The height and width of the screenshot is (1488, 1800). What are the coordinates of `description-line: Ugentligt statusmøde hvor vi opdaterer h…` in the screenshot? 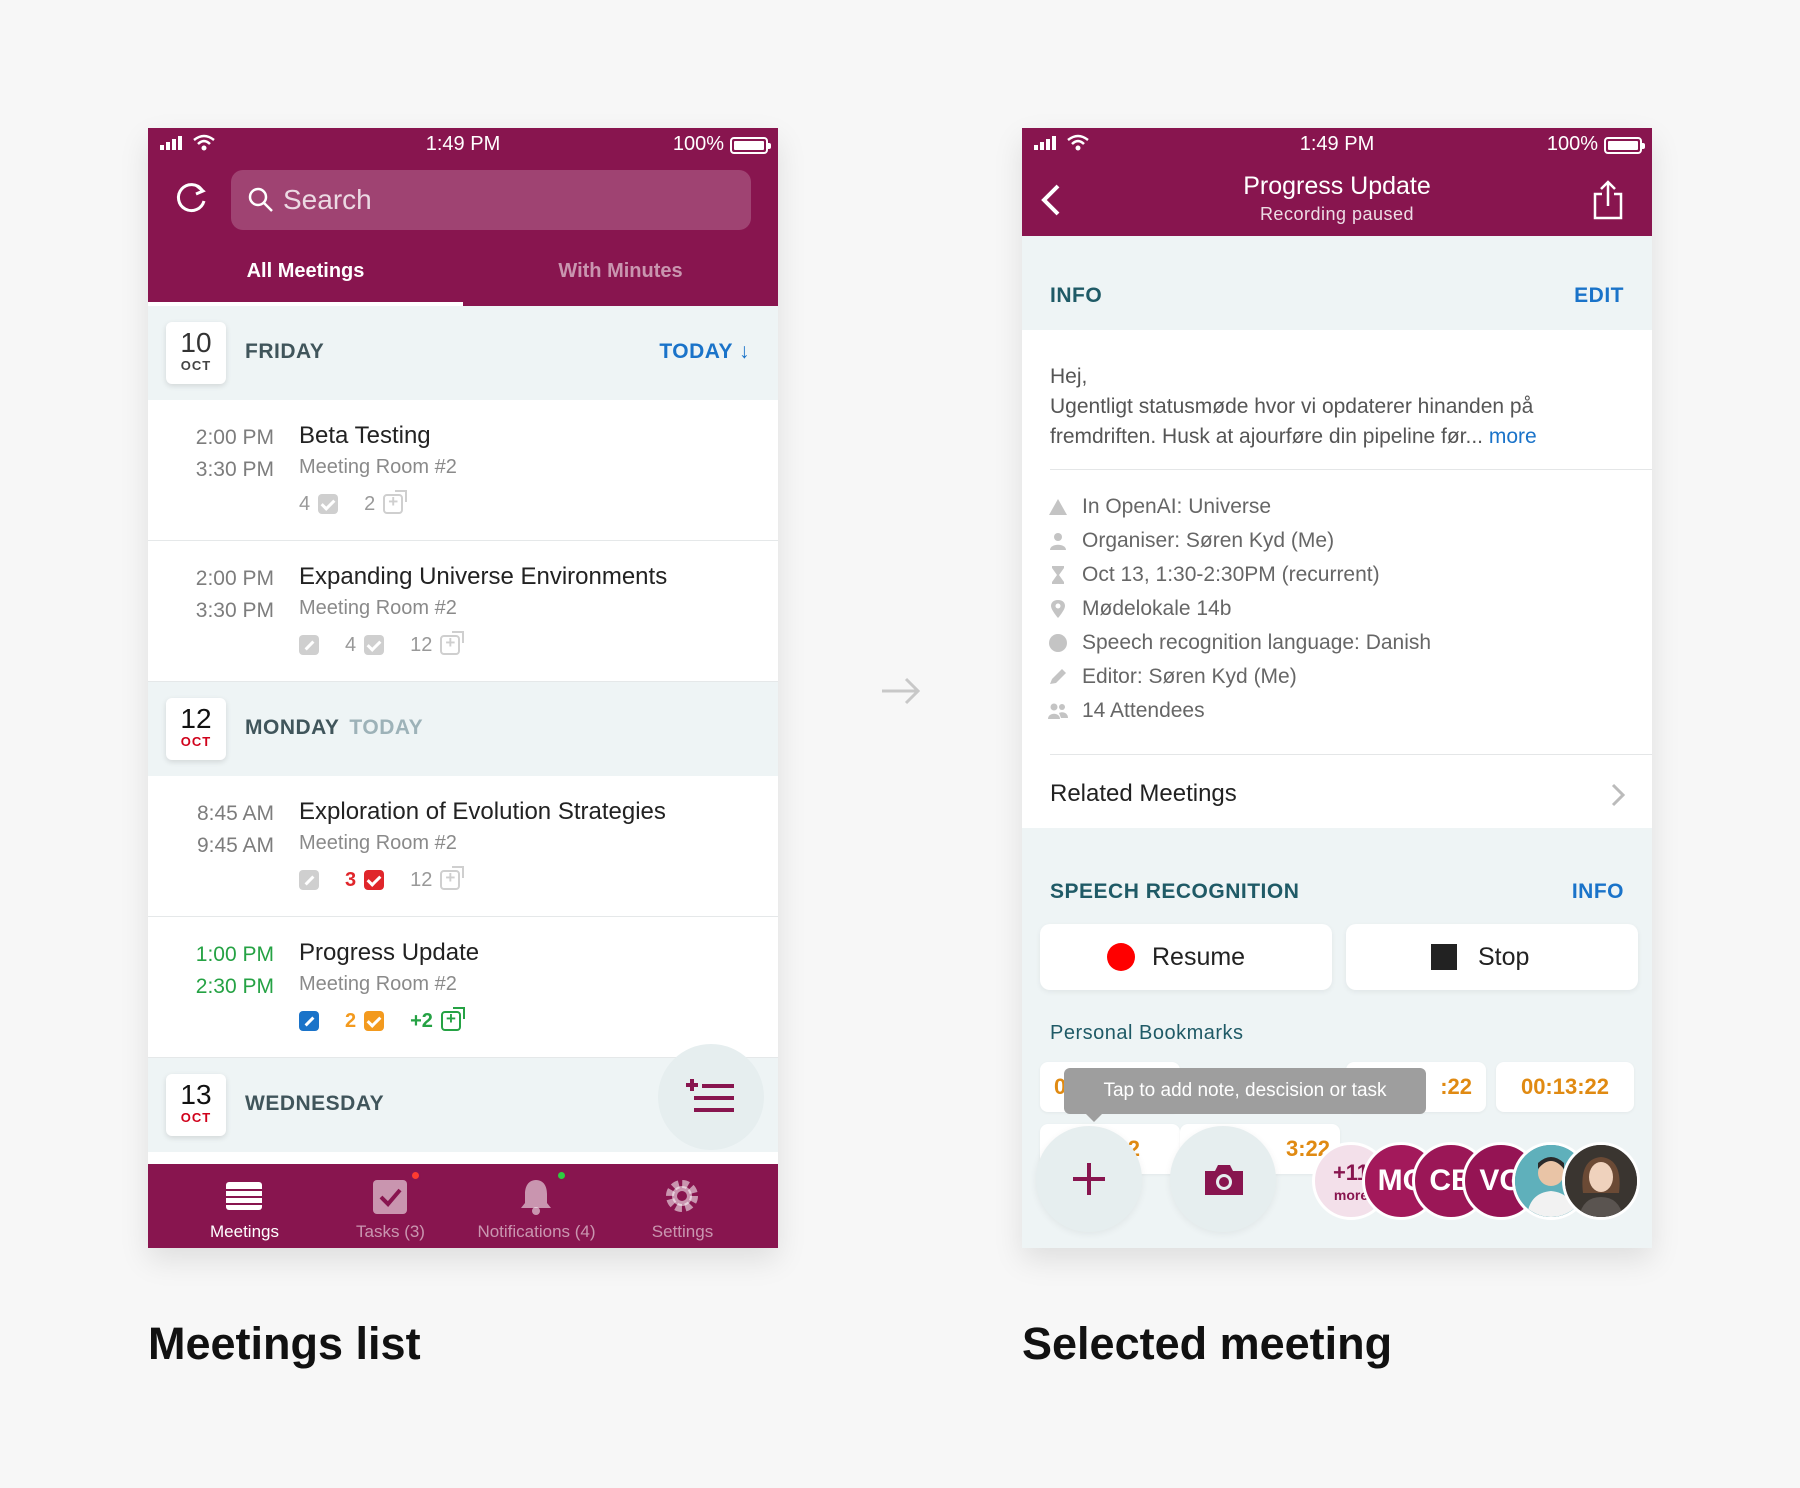 It's located at (1292, 406).